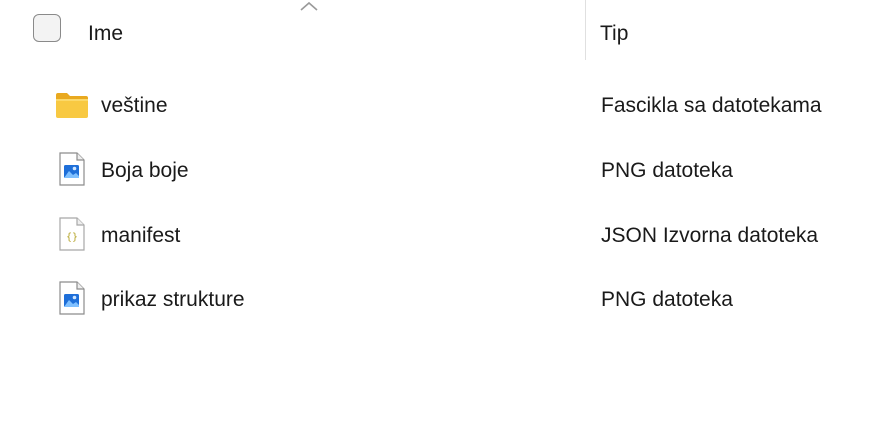 The image size is (883, 421). I want to click on file-name: veštine, so click(134, 105).